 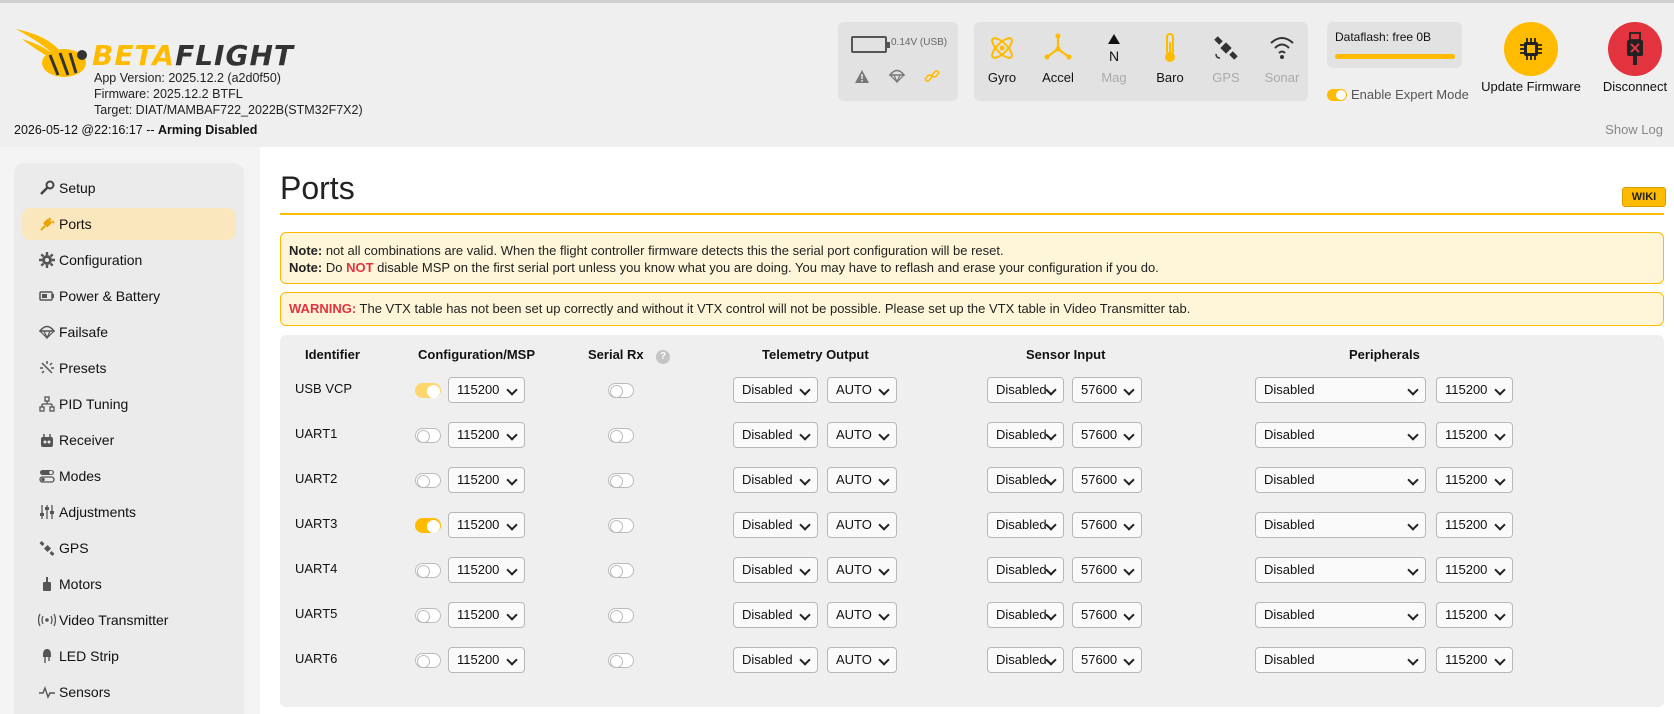 What do you see at coordinates (932, 76) in the screenshot?
I see `link-icon` at bounding box center [932, 76].